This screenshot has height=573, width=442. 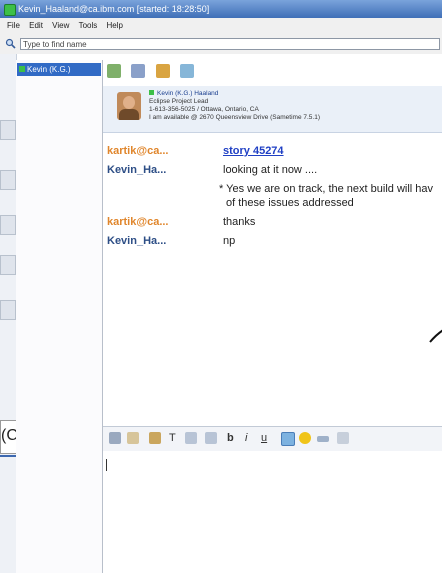 I want to click on emoticon-icon, so click(x=305, y=438).